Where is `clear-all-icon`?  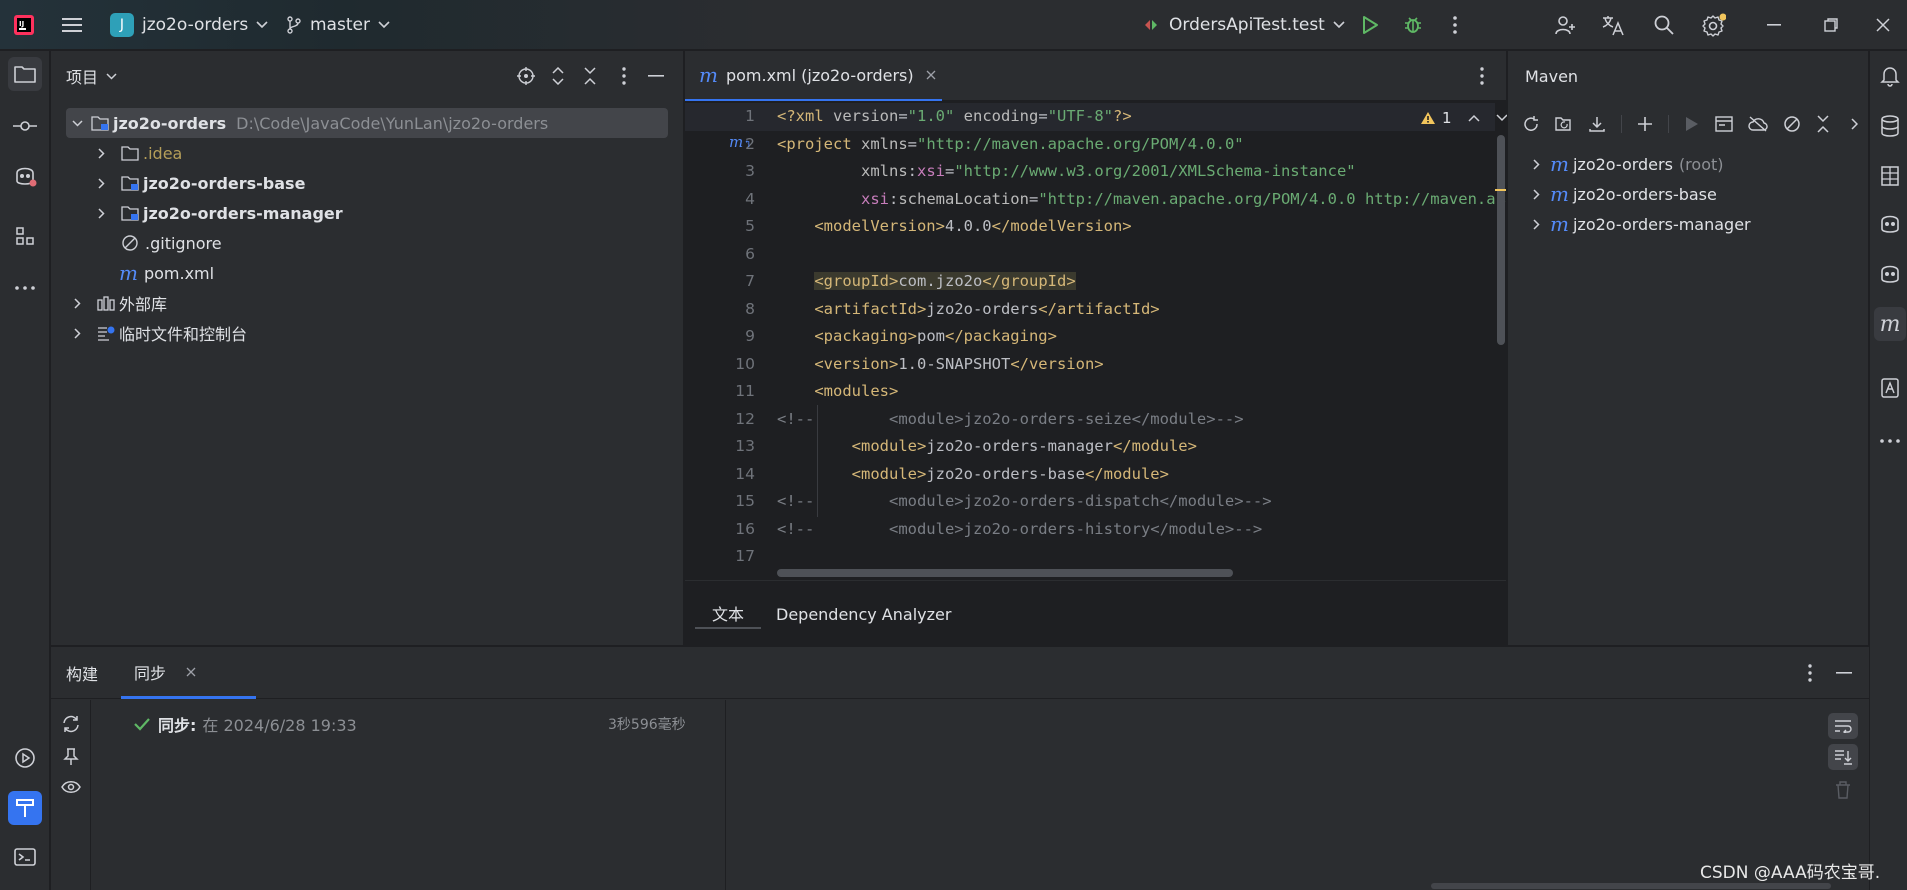 clear-all-icon is located at coordinates (1843, 790).